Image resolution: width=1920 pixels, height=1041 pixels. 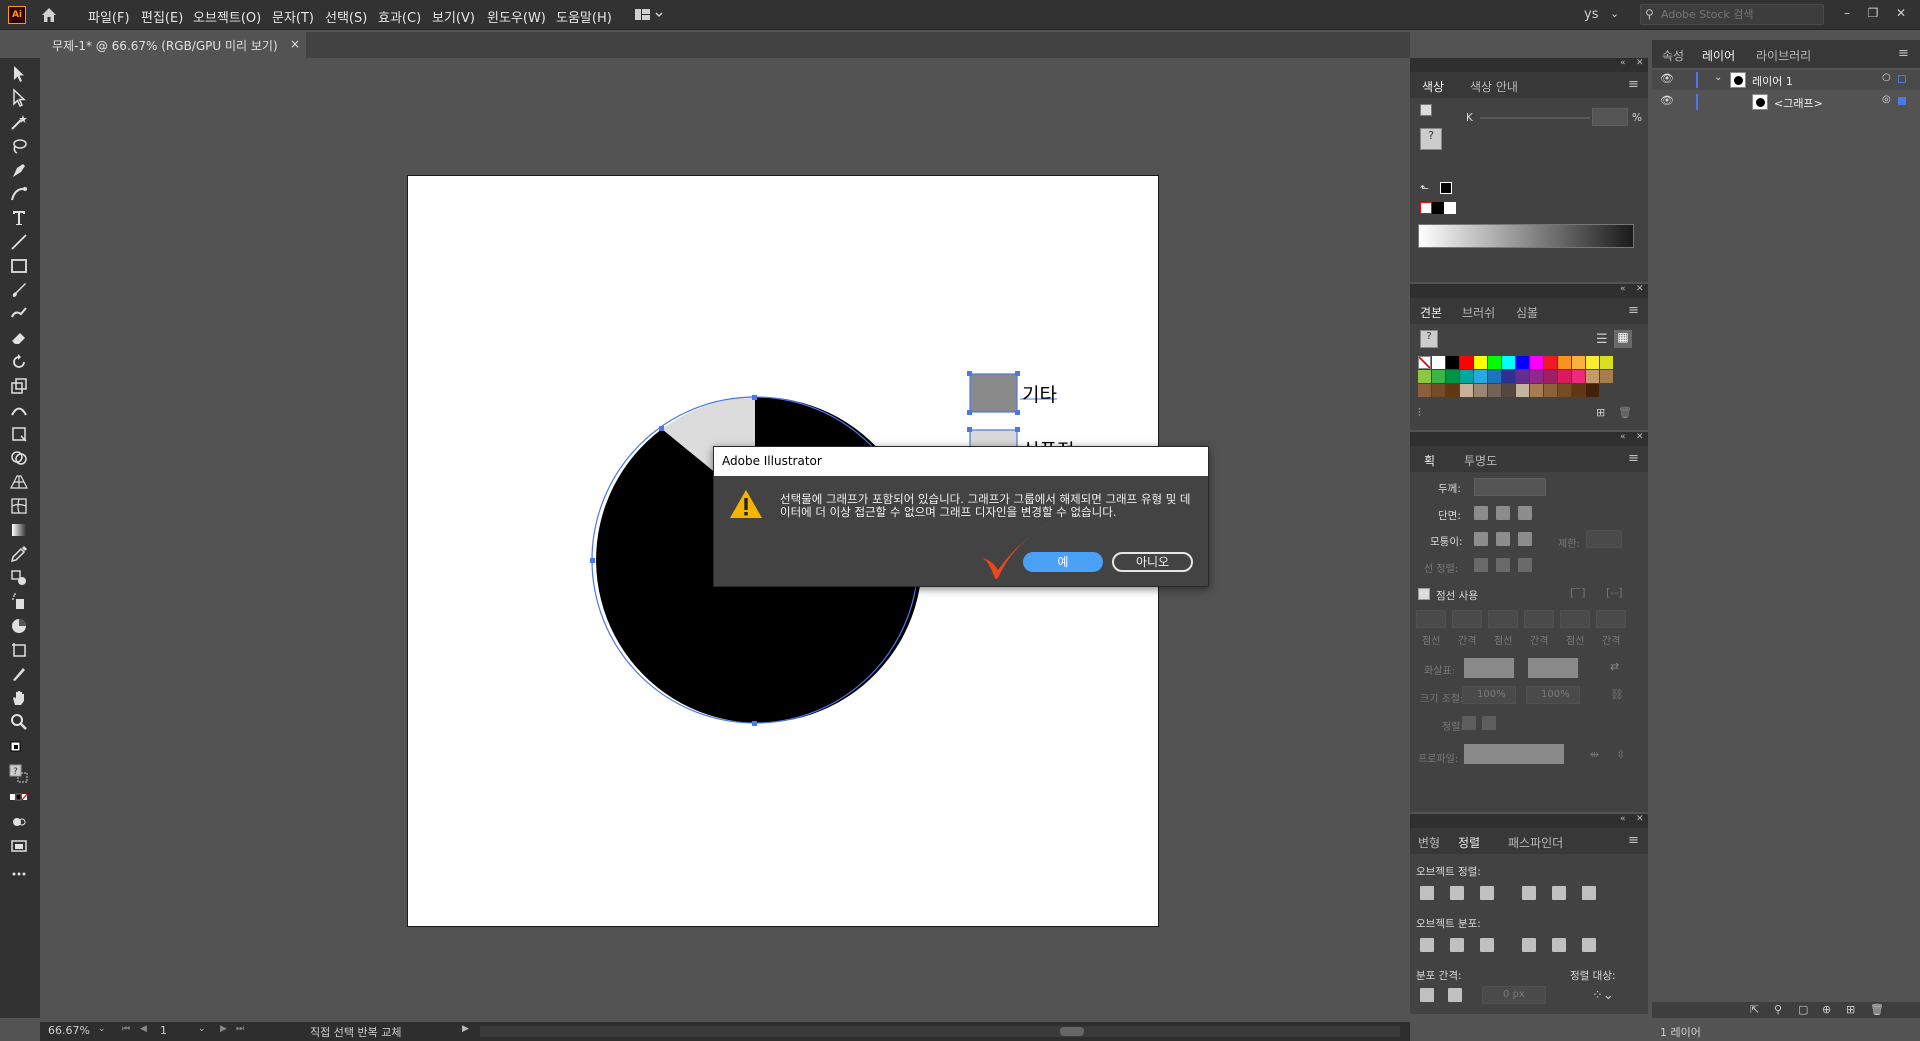 I want to click on dash-align-icon: [--], so click(x=1614, y=592).